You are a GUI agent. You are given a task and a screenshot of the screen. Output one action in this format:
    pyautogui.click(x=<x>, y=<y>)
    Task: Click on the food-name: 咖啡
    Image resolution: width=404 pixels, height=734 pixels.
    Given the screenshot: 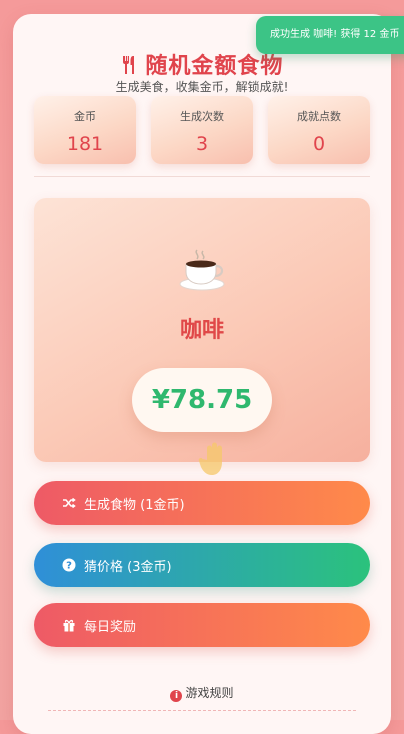 What is the action you would take?
    pyautogui.click(x=201, y=330)
    